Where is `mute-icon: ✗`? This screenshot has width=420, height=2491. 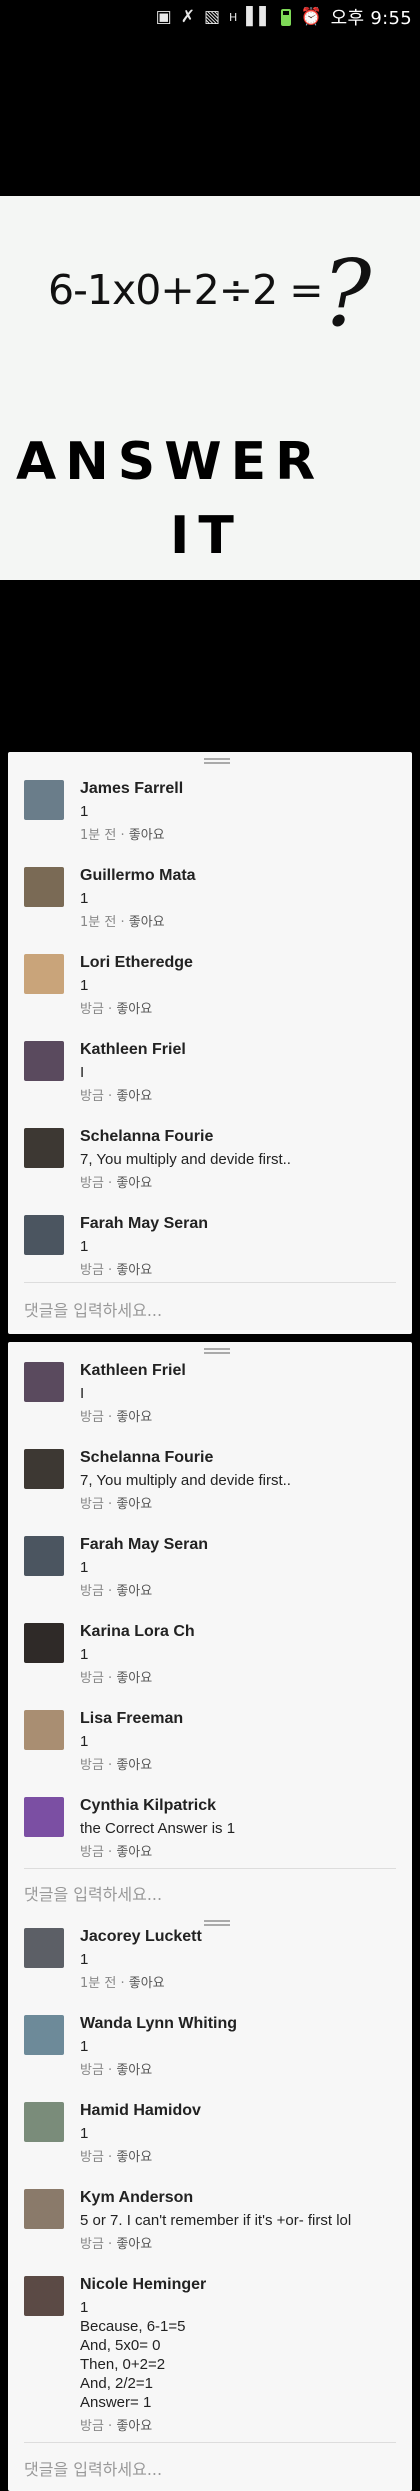
mute-icon: ✗ is located at coordinates (187, 16).